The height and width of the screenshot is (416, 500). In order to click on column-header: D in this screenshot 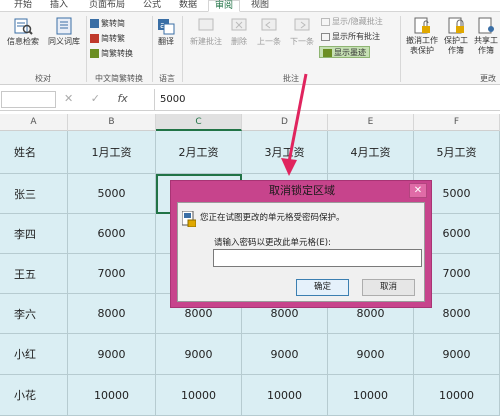, I will do `click(285, 122)`.